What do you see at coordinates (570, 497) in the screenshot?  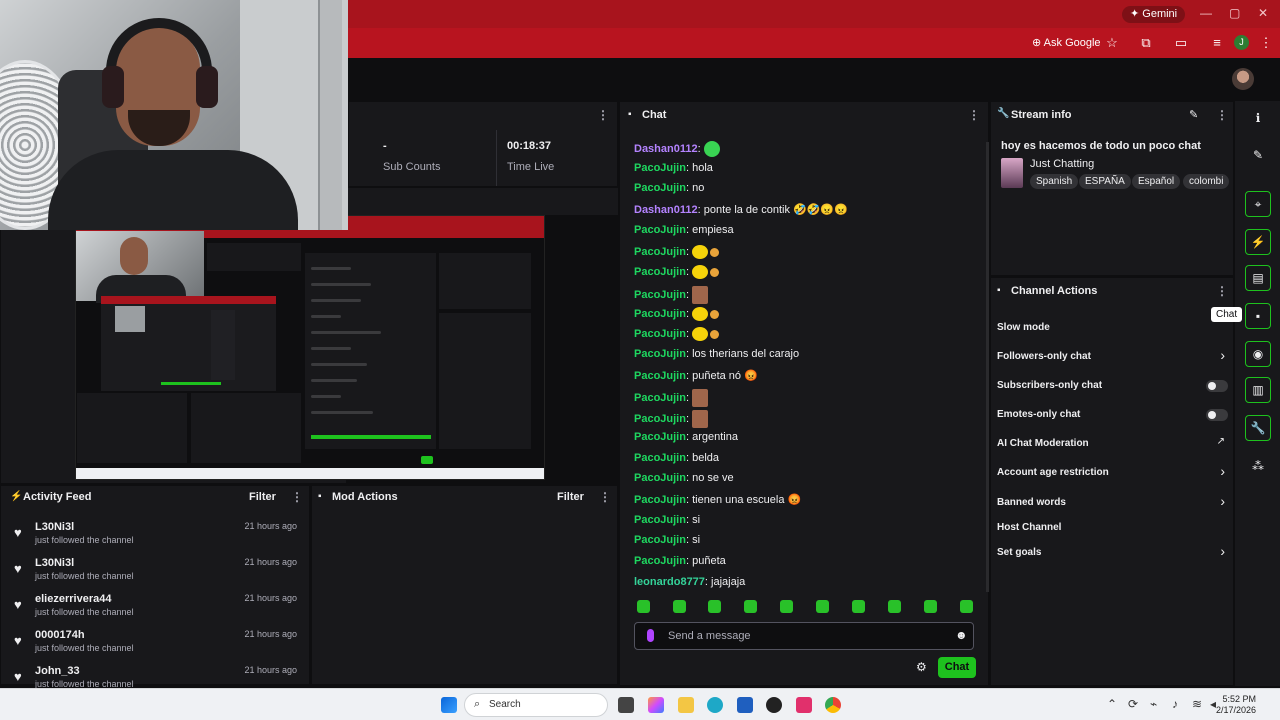 I see `mod-filter-button: Filter` at bounding box center [570, 497].